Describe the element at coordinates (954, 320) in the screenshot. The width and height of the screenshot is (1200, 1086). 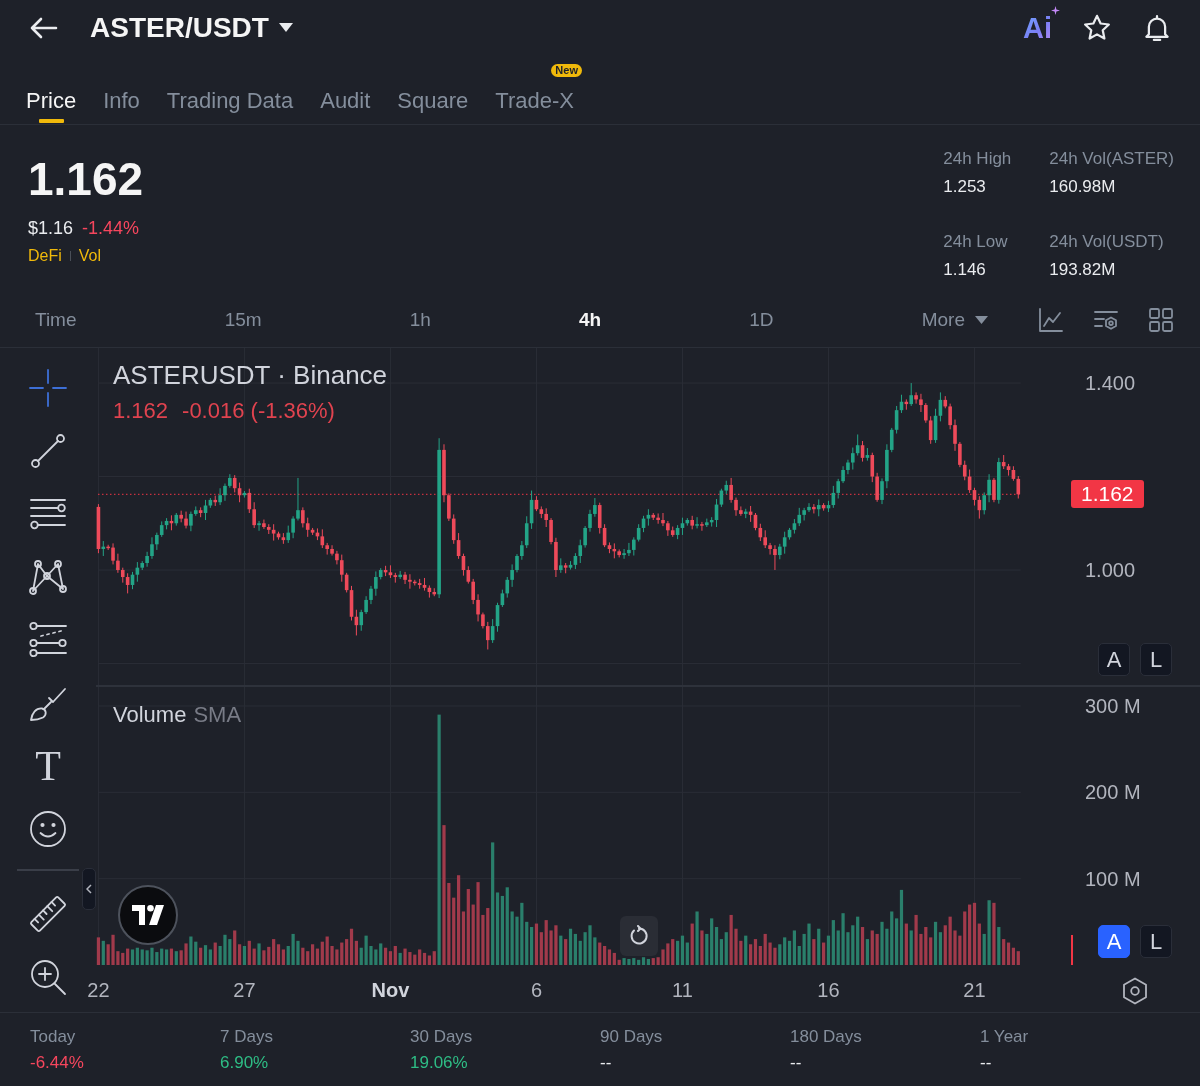
I see `more-intervals-dropdown: More` at that location.